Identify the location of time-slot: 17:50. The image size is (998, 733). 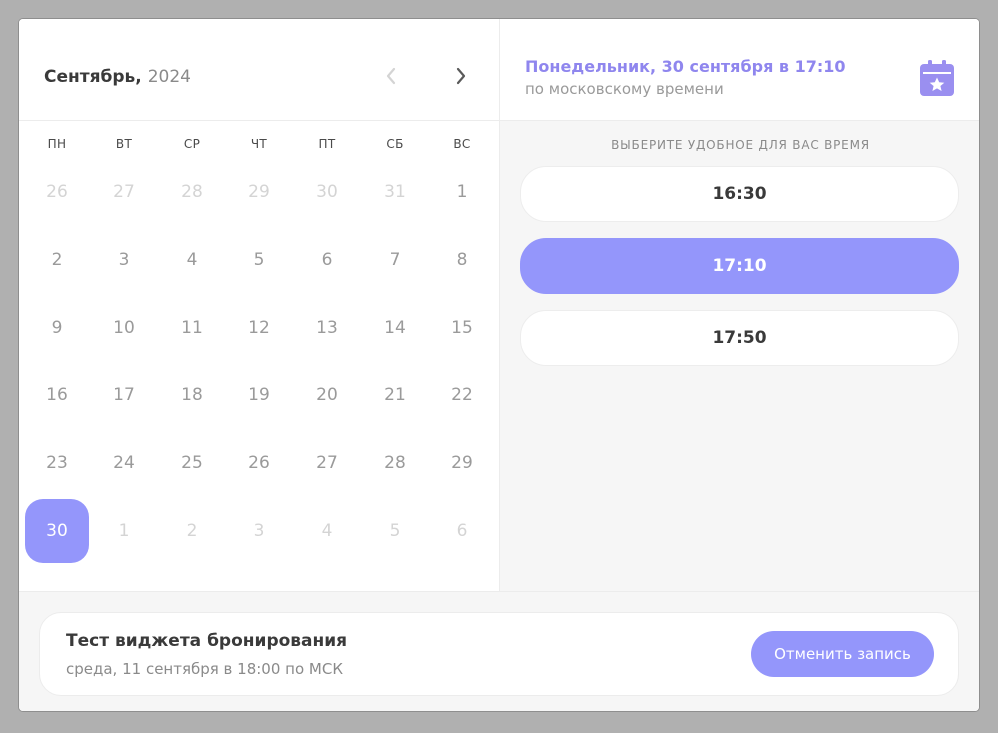
(739, 338).